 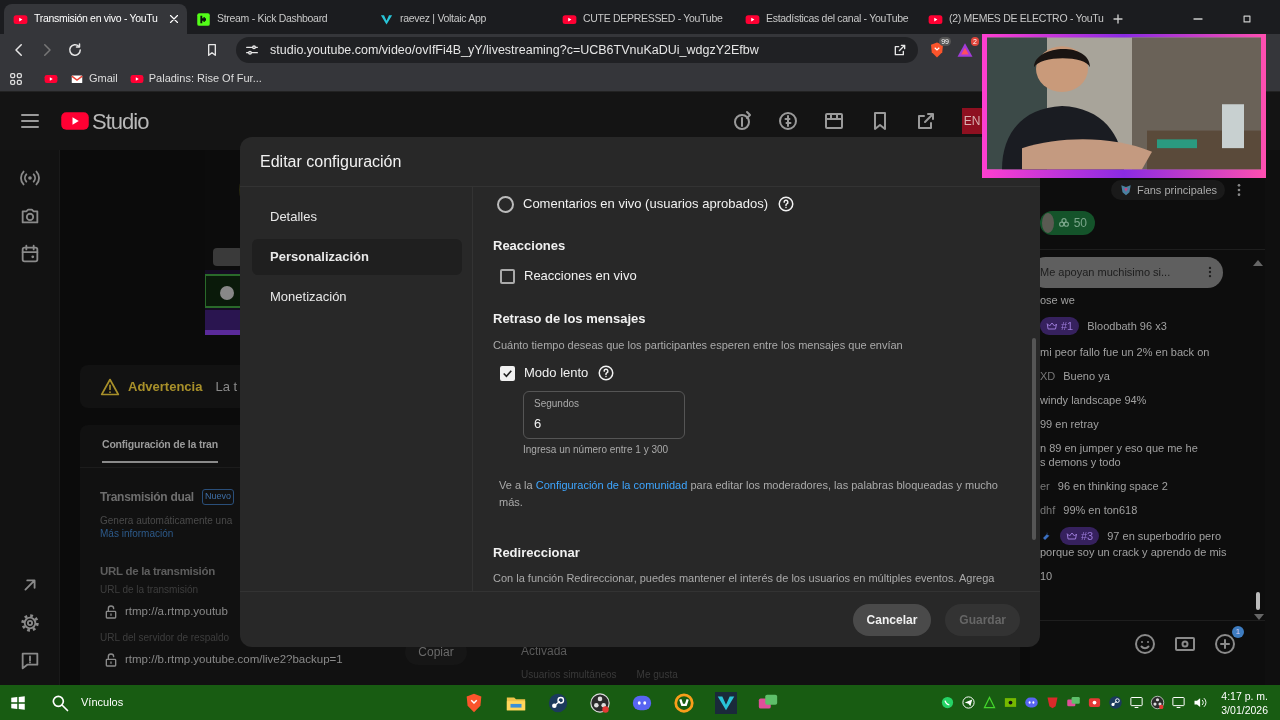 What do you see at coordinates (1080, 535) in the screenshot?
I see `rank-badge: #3` at bounding box center [1080, 535].